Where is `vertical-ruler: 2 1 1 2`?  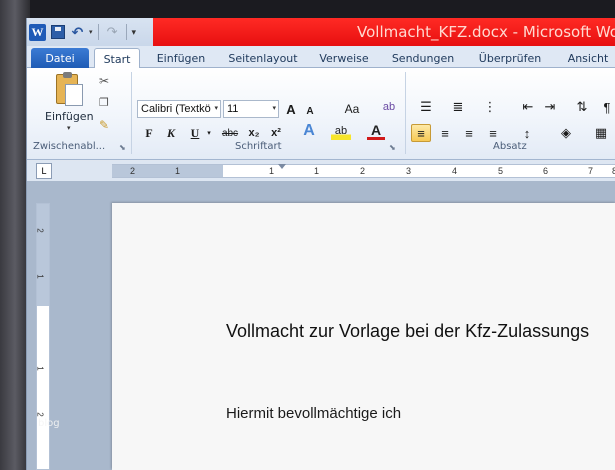 vertical-ruler: 2 1 1 2 is located at coordinates (43, 336).